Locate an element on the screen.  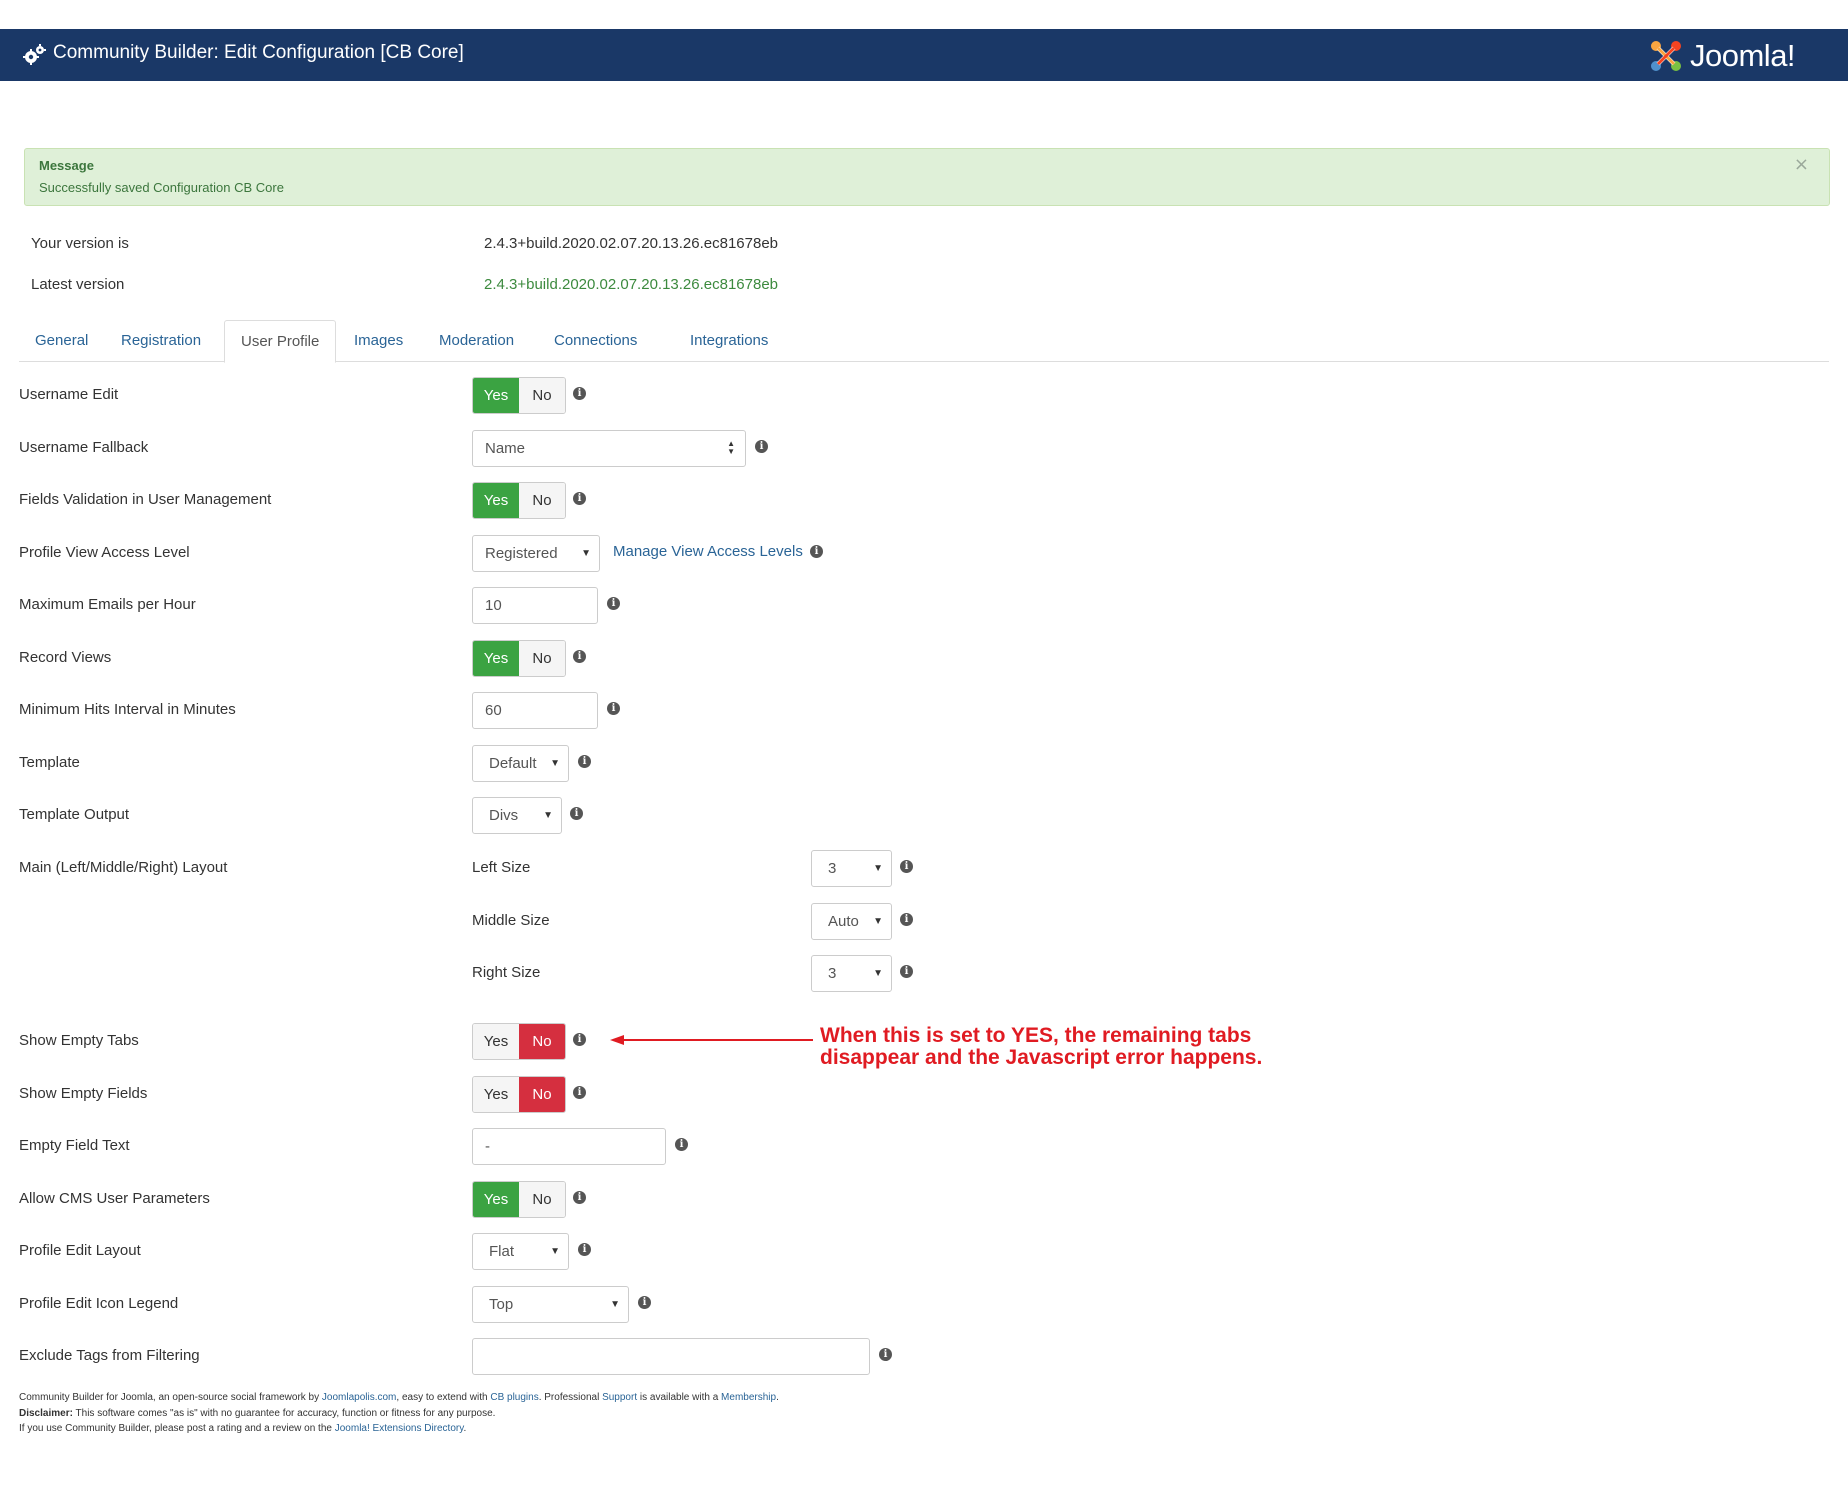
show-empty-fields-no: No is located at coordinates (542, 1094).